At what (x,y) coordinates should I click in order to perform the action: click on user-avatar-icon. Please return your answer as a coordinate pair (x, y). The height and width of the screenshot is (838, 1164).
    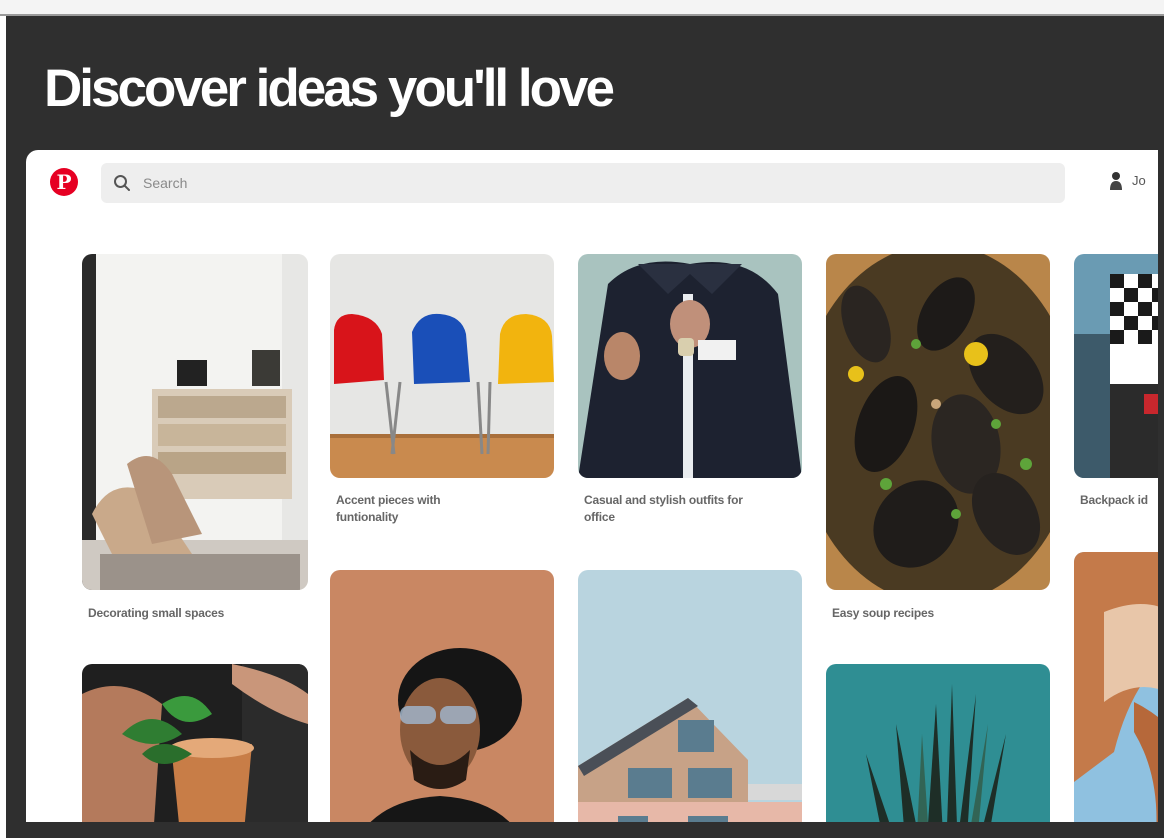
    Looking at the image, I should click on (1116, 181).